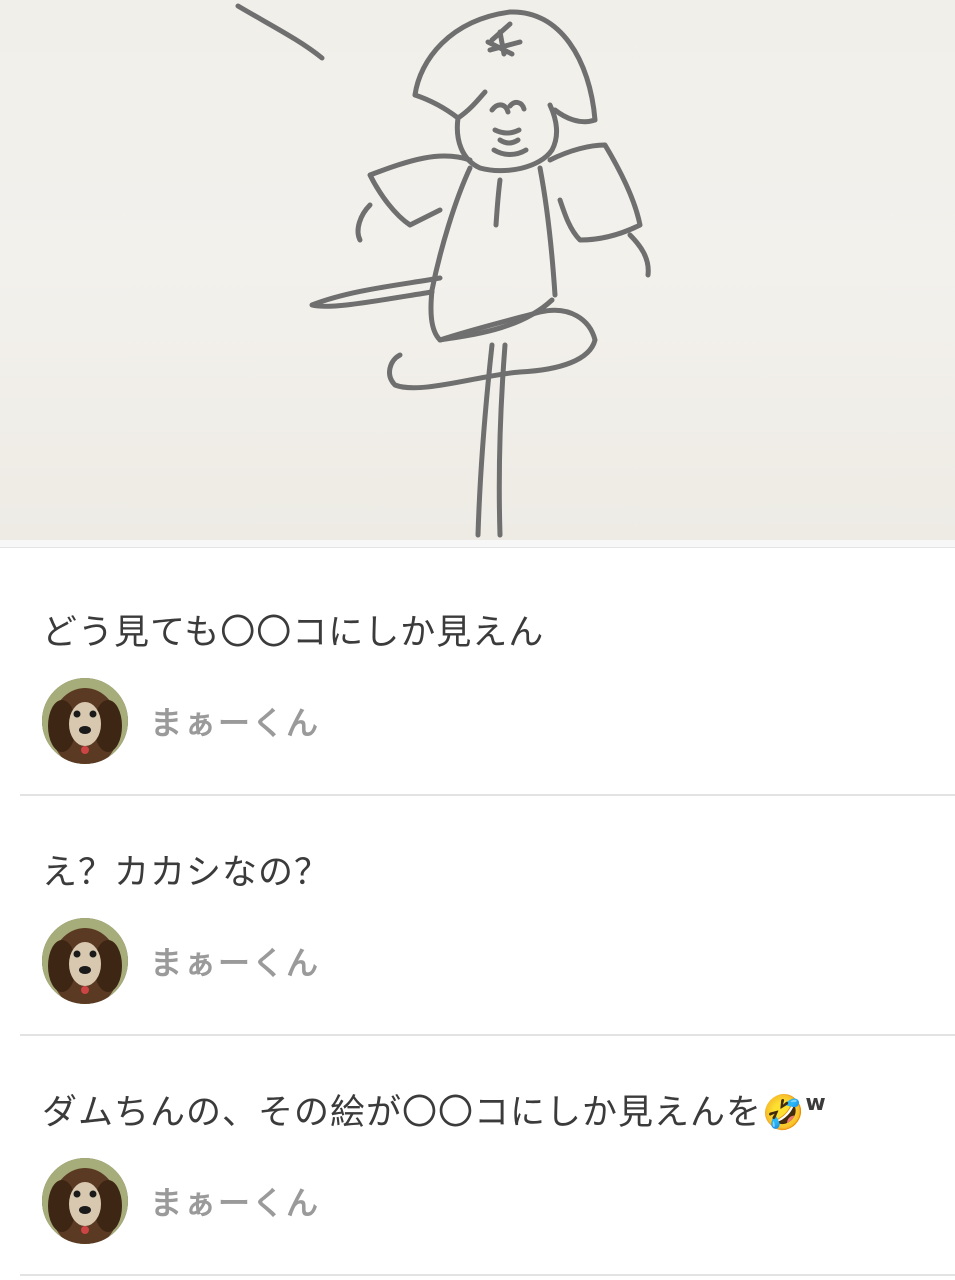  I want to click on comment-text: ダムちんの、その絵が〇〇コにしか見えんを🤣w, so click(434, 1109).